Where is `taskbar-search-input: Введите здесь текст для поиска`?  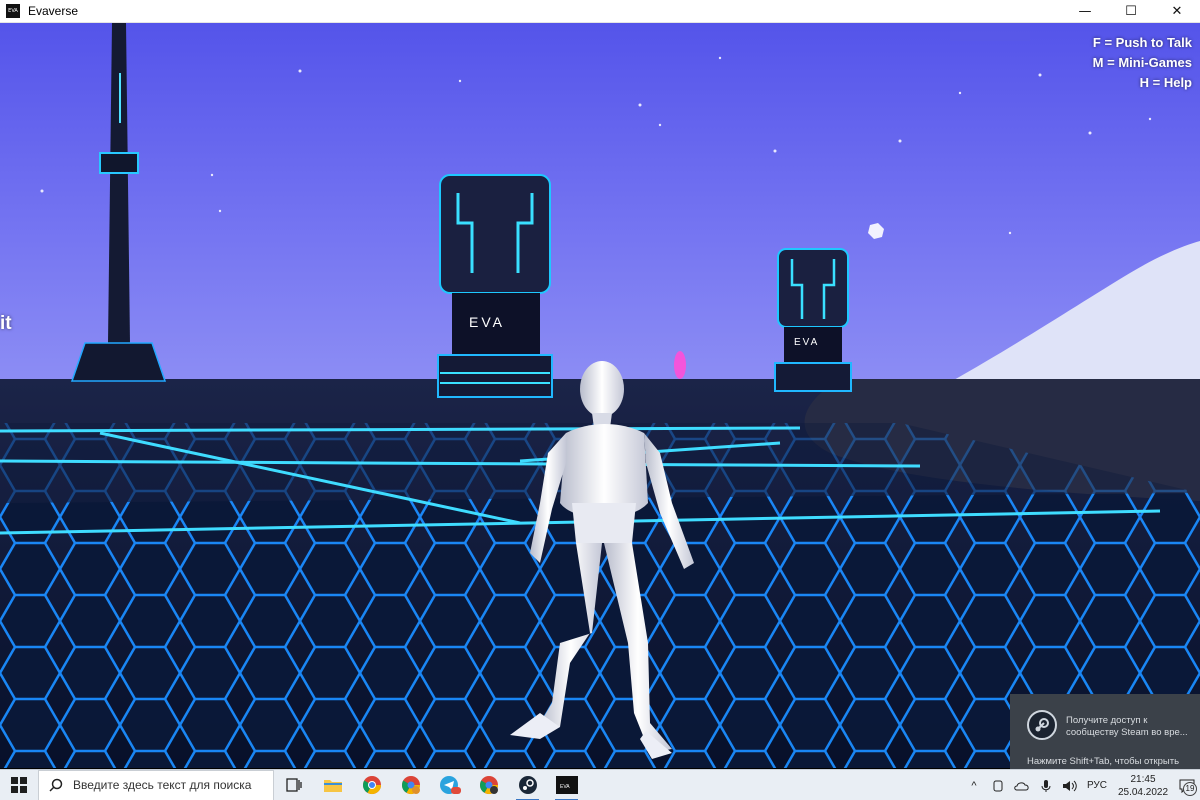 taskbar-search-input: Введите здесь текст для поиска is located at coordinates (156, 784).